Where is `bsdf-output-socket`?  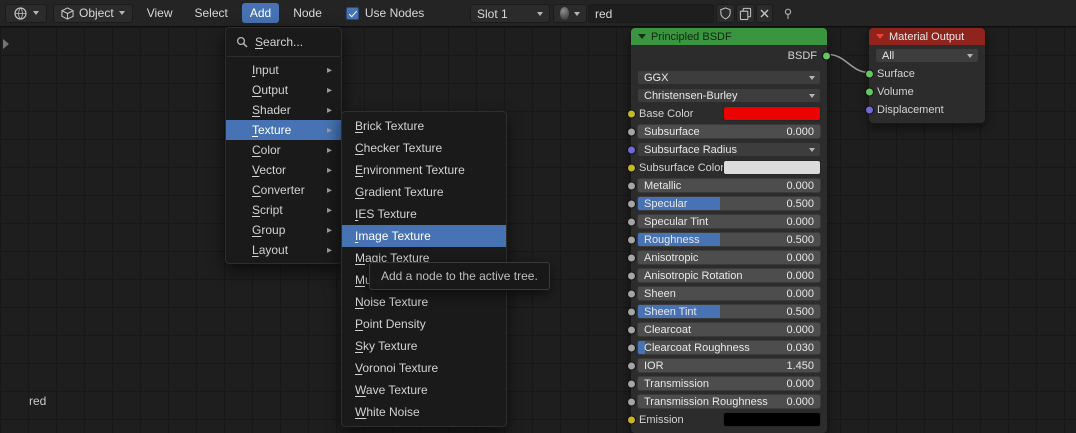 bsdf-output-socket is located at coordinates (826, 55).